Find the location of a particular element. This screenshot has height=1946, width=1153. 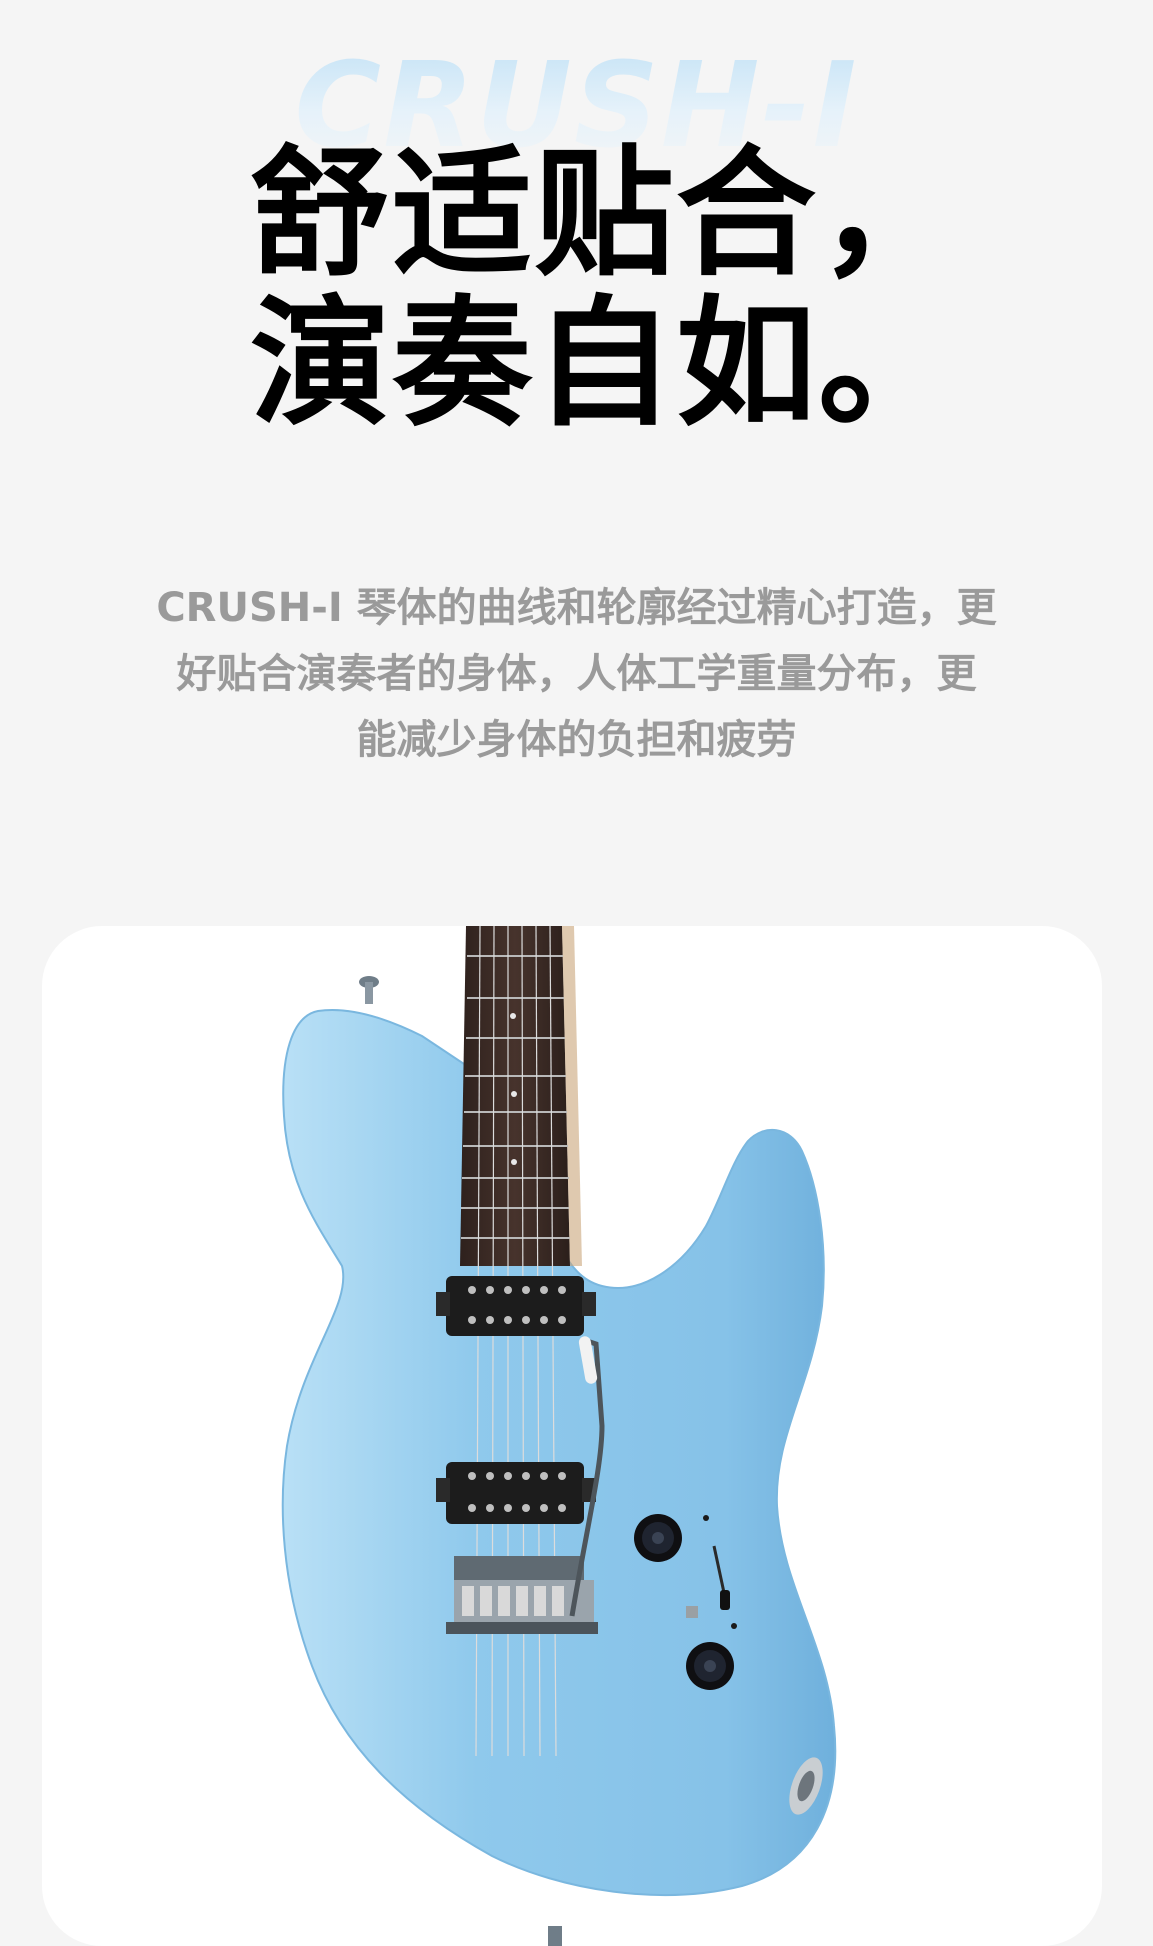

description-line-3: 能减少身体的负担和疲劳 is located at coordinates (576, 740).